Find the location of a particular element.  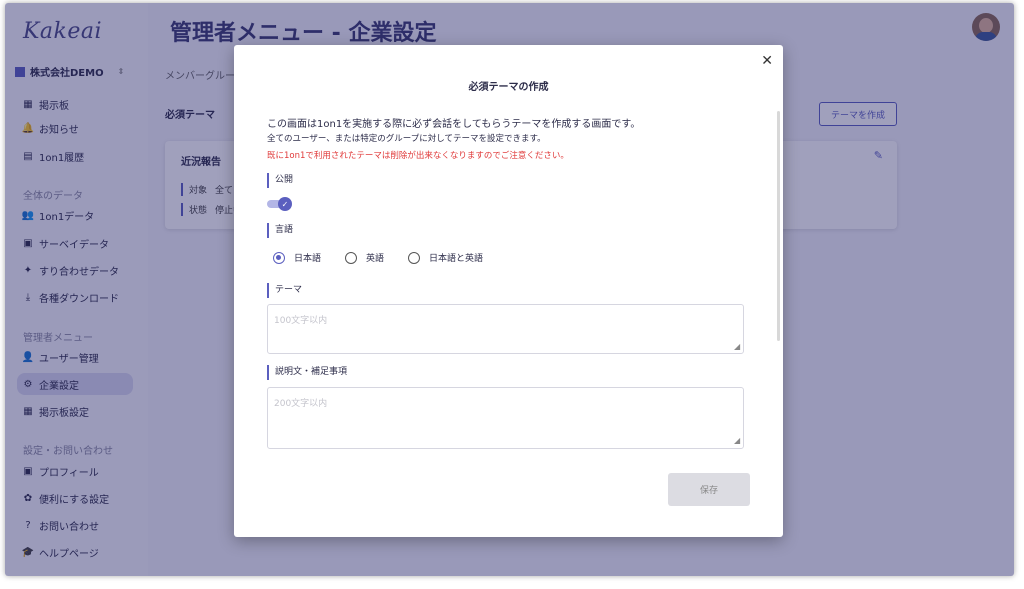

radio-japanese-and-english: 日本語と英語 is located at coordinates (445, 257).